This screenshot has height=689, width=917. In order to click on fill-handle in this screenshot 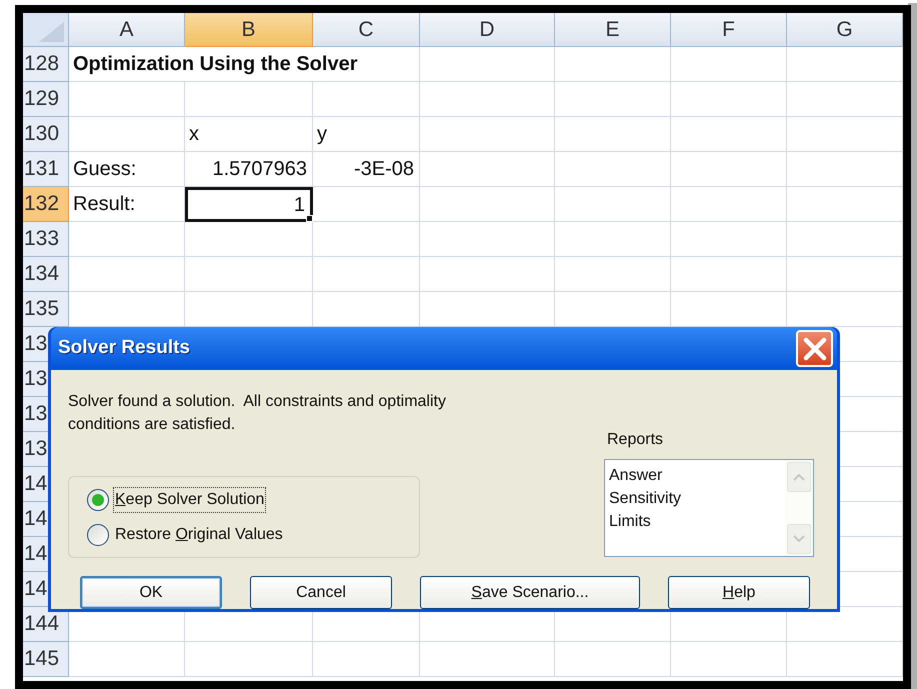, I will do `click(309, 218)`.